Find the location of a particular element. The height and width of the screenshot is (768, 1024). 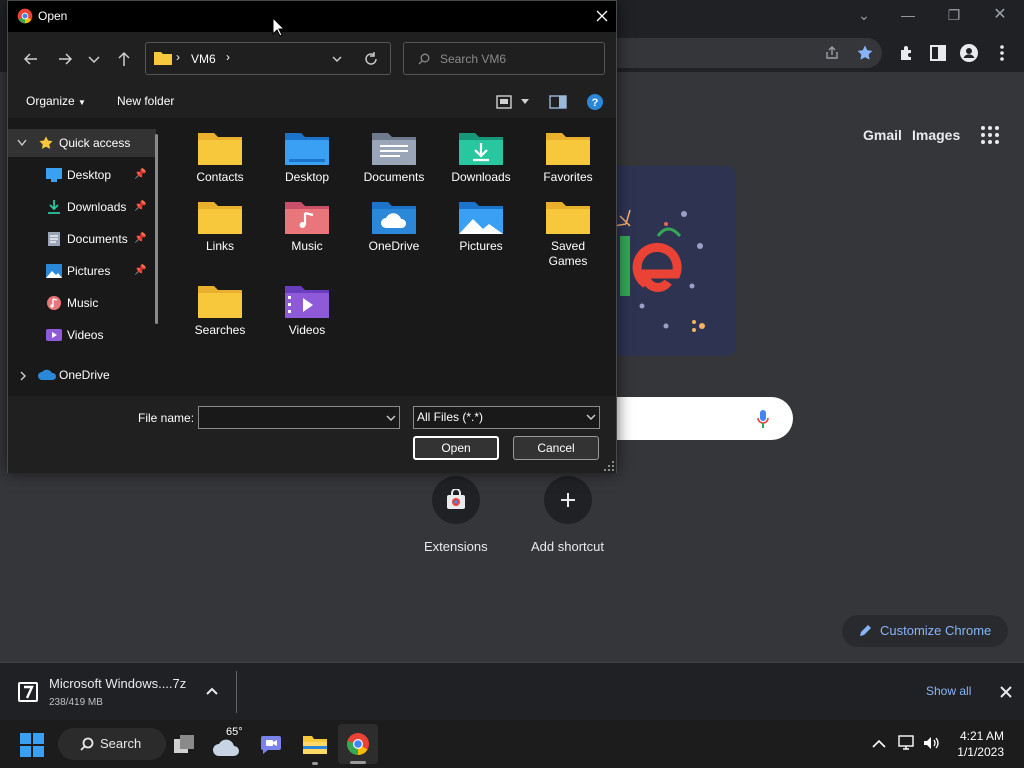

resize-grip-icon is located at coordinates (609, 466).